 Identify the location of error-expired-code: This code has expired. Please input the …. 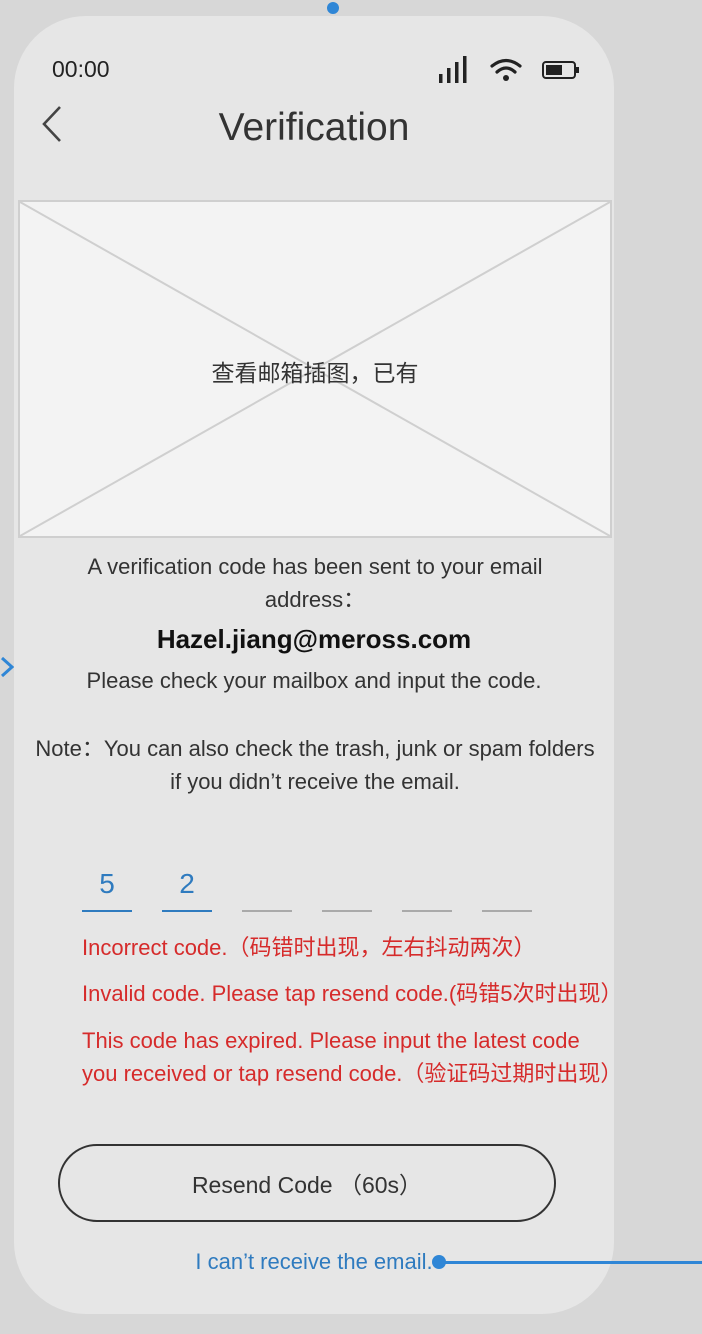
(348, 1057).